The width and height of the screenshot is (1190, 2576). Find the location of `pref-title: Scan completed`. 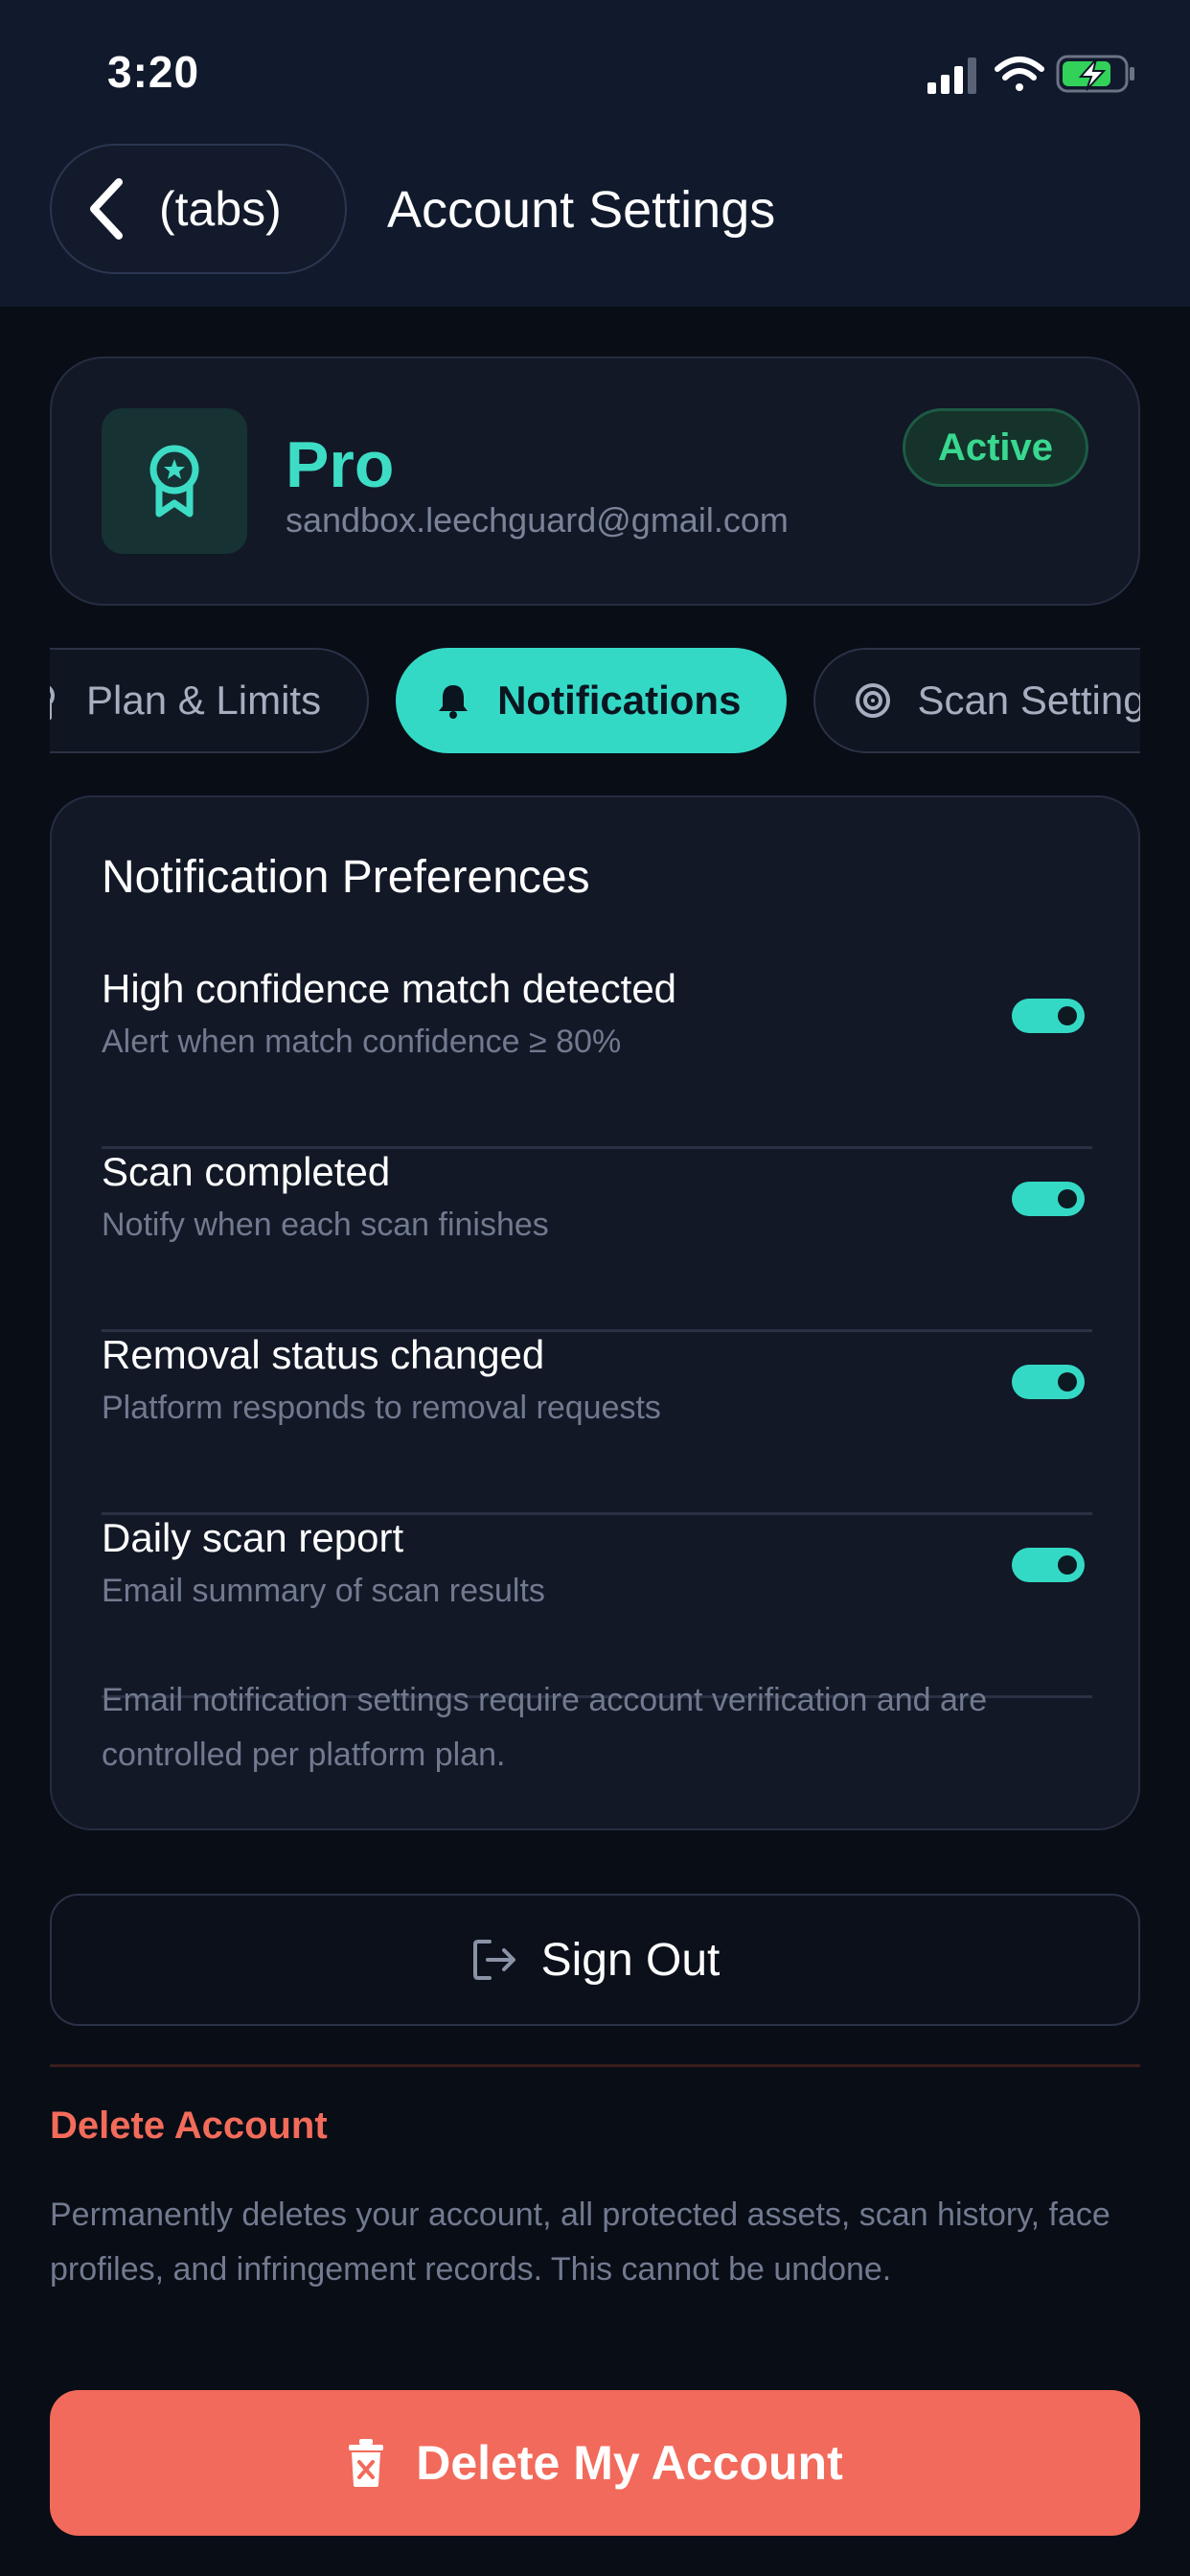

pref-title: Scan completed is located at coordinates (247, 1171).